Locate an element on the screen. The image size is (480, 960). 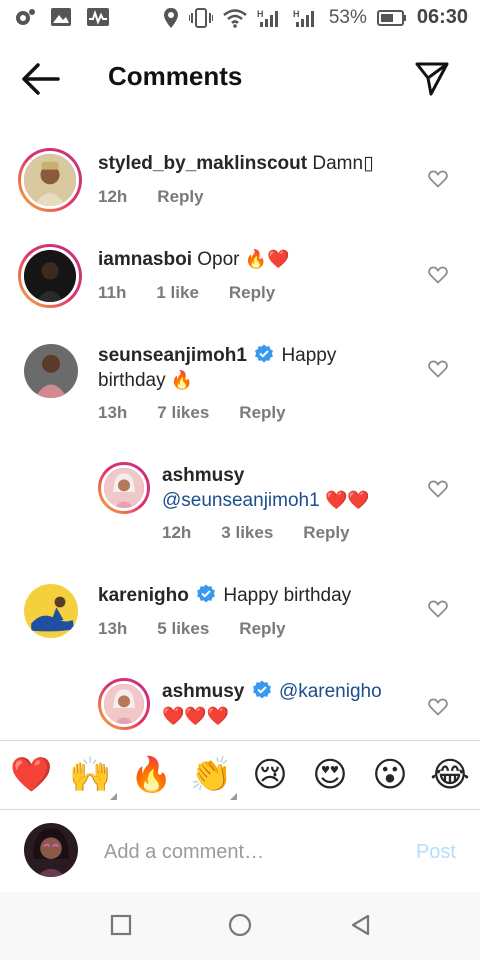
comment-text: ashmusy @seunseanjimoh1 ❤️❤️ is located at coordinates (292, 488).